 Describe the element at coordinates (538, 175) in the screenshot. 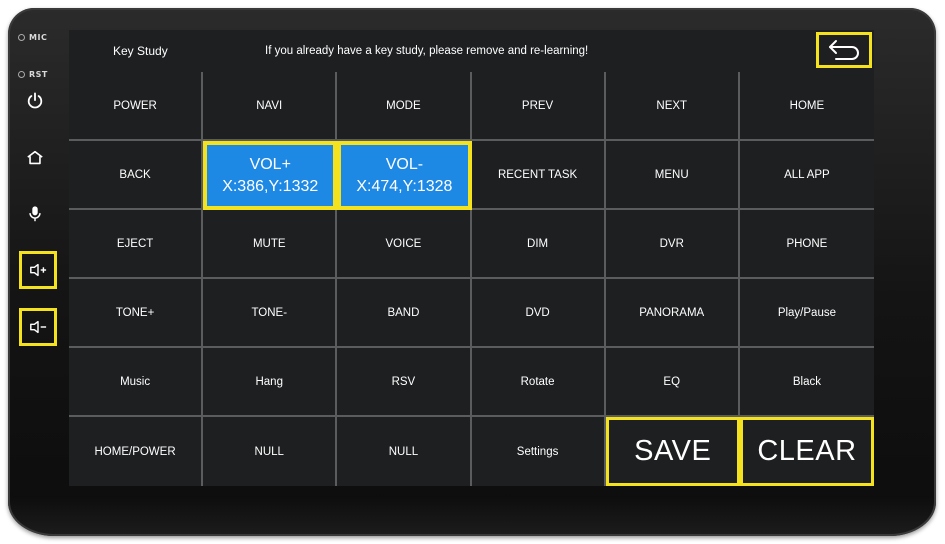

I see `key-recent-task: RECENT TASK` at that location.